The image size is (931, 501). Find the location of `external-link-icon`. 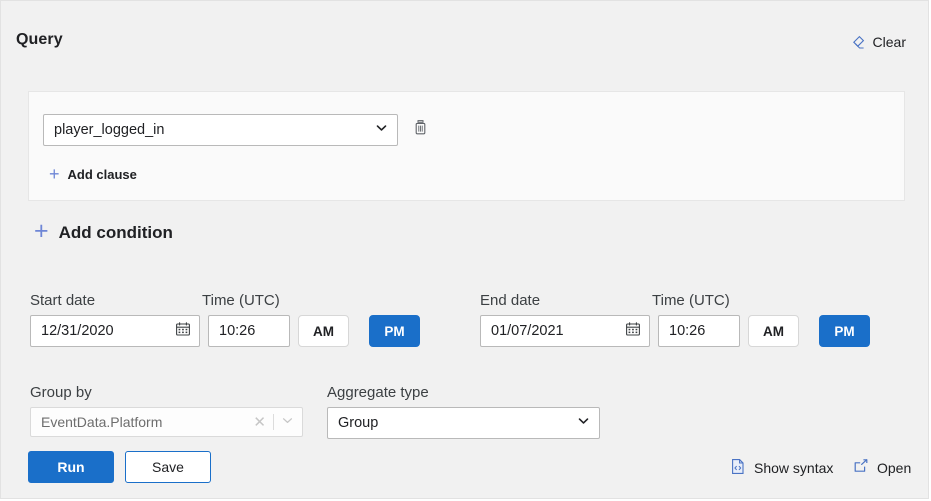

external-link-icon is located at coordinates (861, 467).